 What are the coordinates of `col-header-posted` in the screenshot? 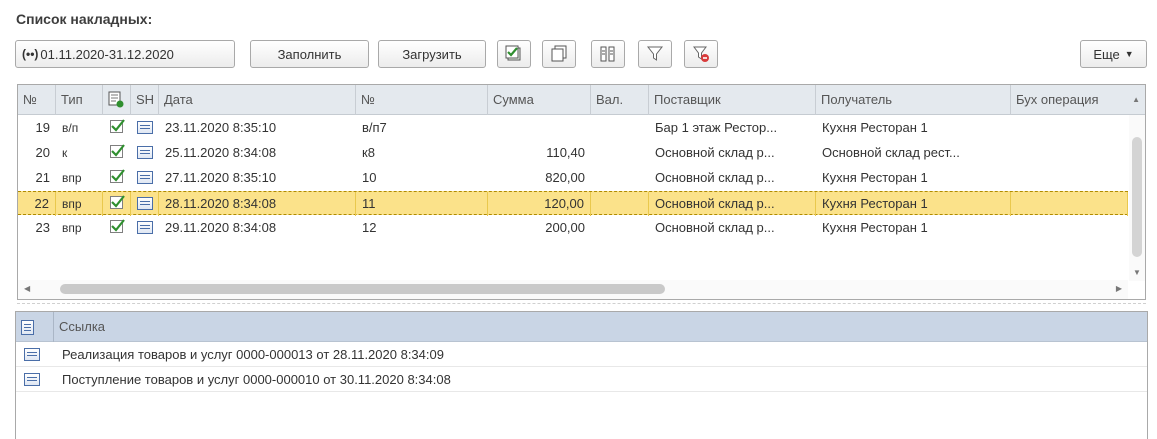 It's located at (117, 100).